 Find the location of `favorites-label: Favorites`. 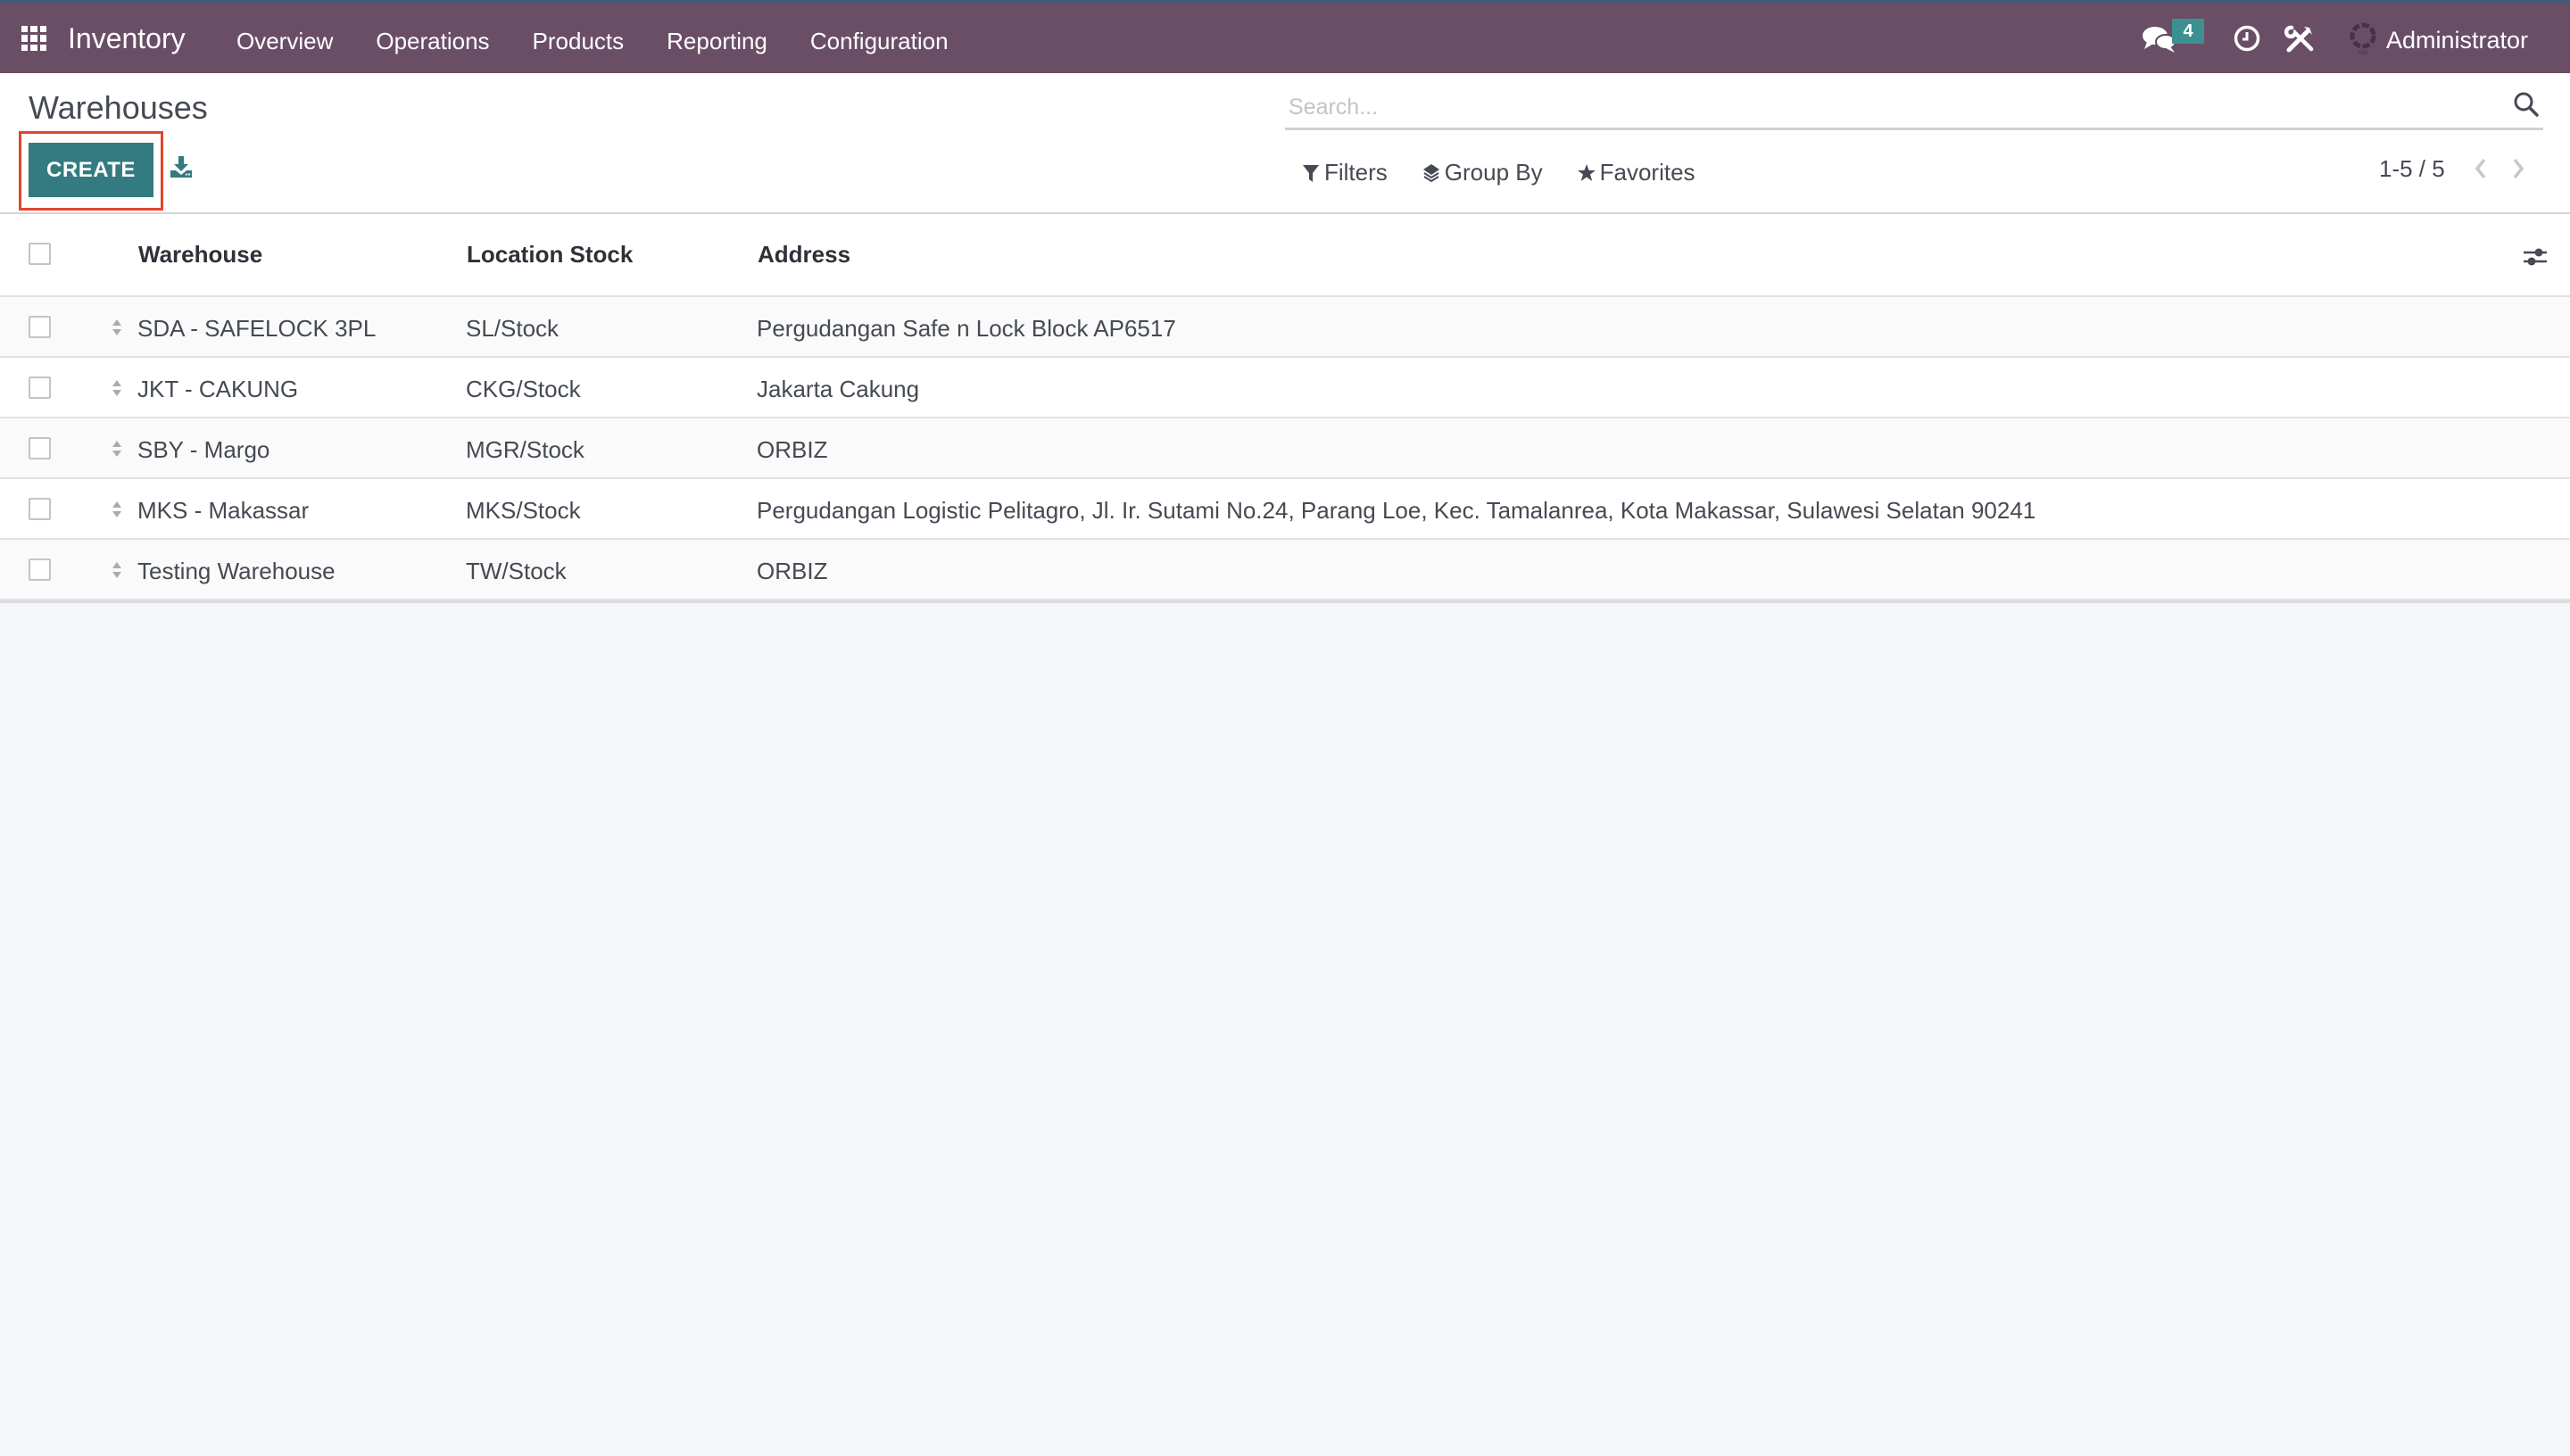

favorites-label: Favorites is located at coordinates (1647, 172).